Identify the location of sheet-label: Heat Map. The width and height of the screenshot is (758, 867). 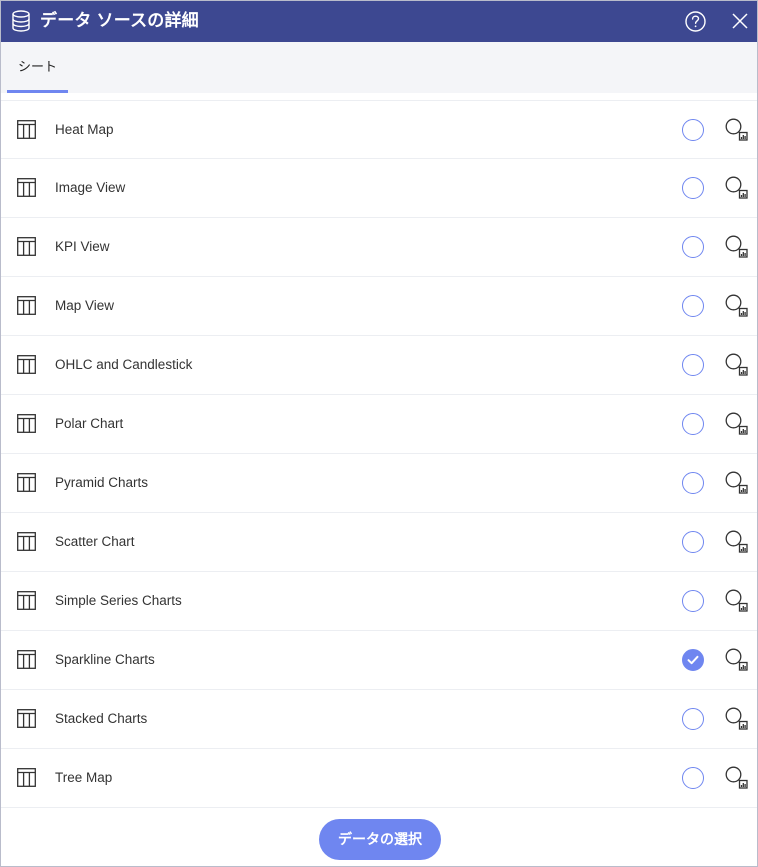
(84, 129).